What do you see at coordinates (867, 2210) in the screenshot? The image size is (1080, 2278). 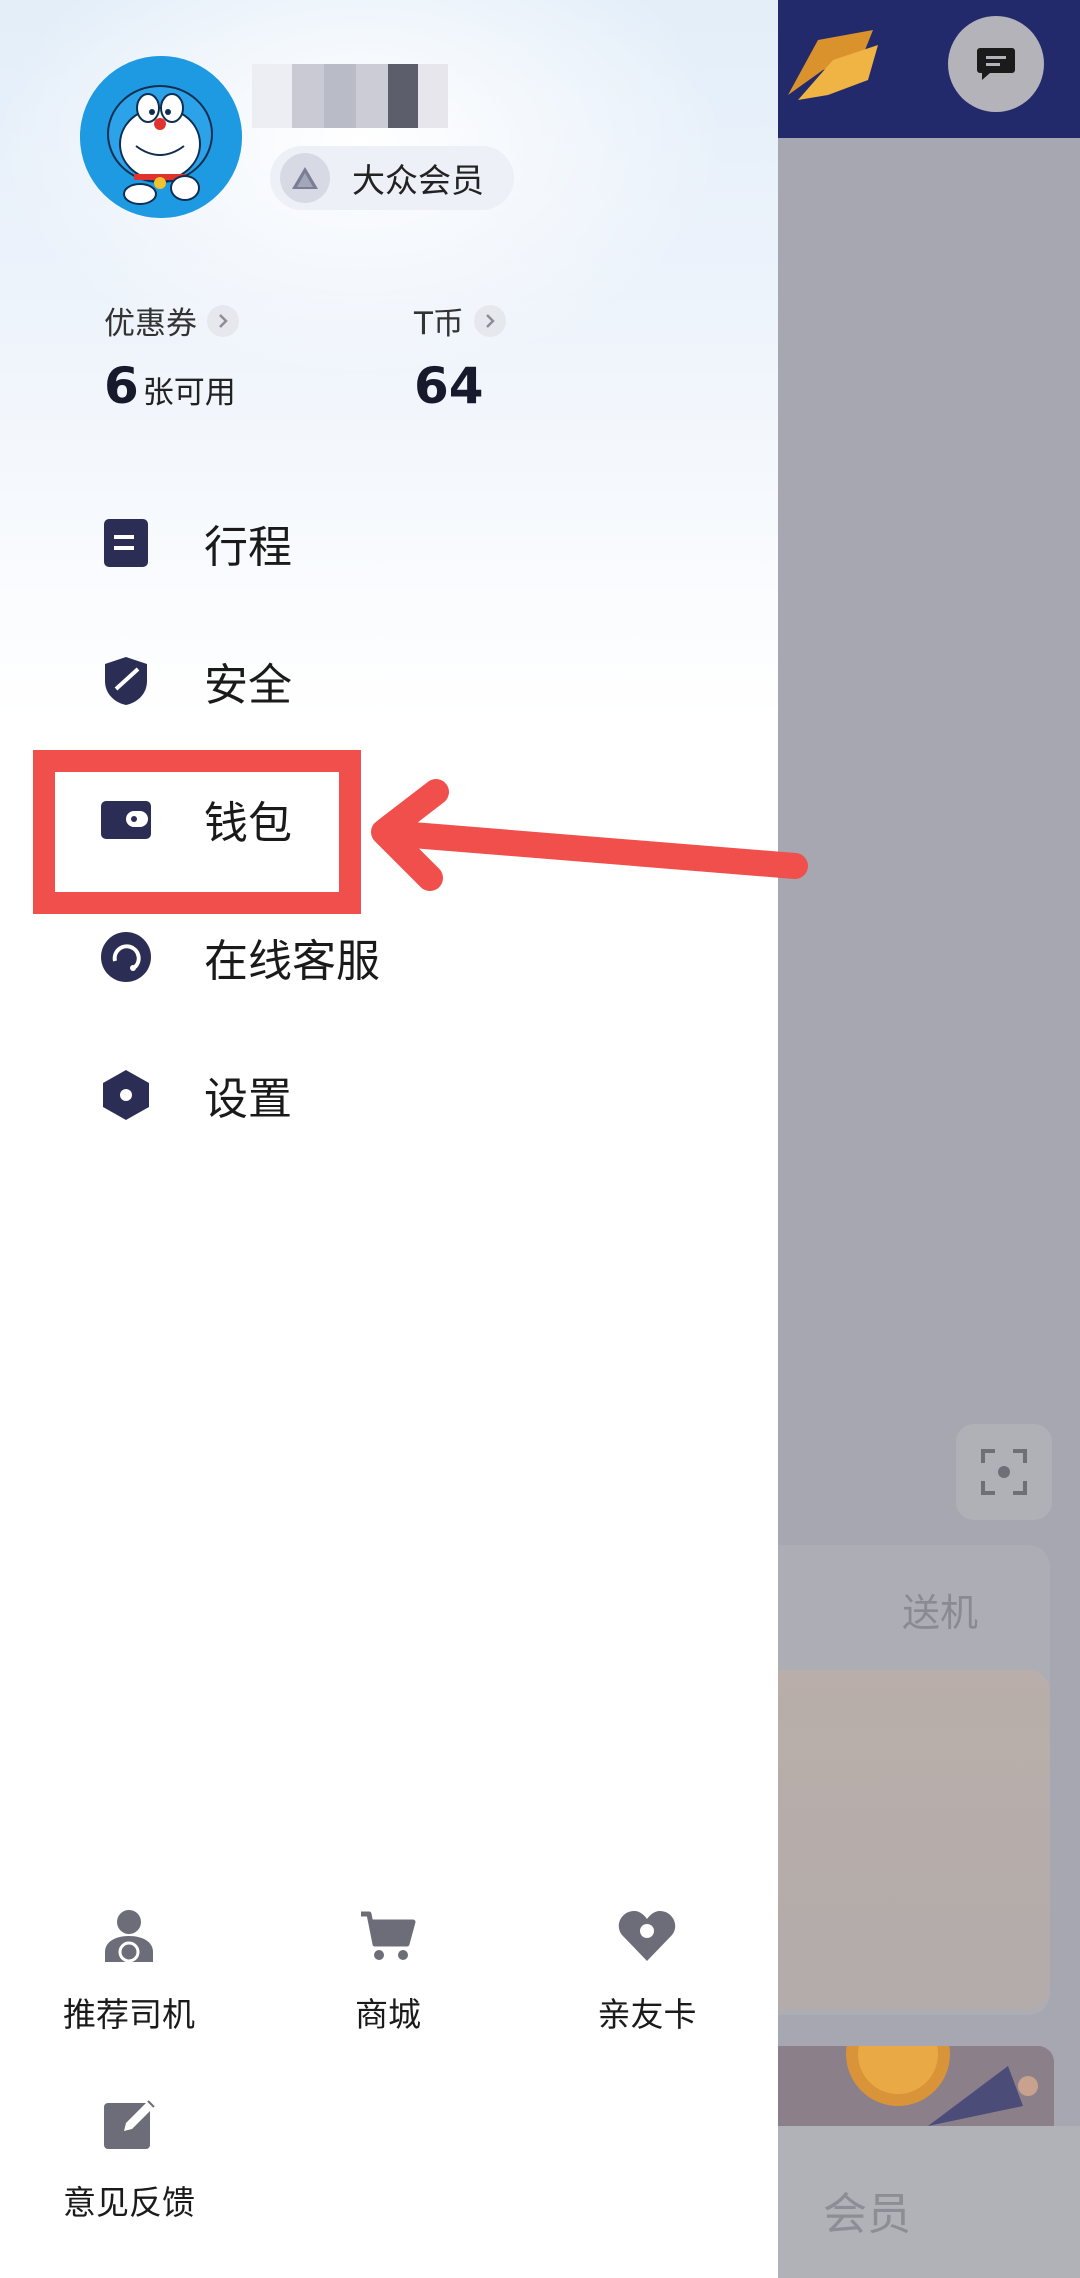 I see `tab-member: 会员` at bounding box center [867, 2210].